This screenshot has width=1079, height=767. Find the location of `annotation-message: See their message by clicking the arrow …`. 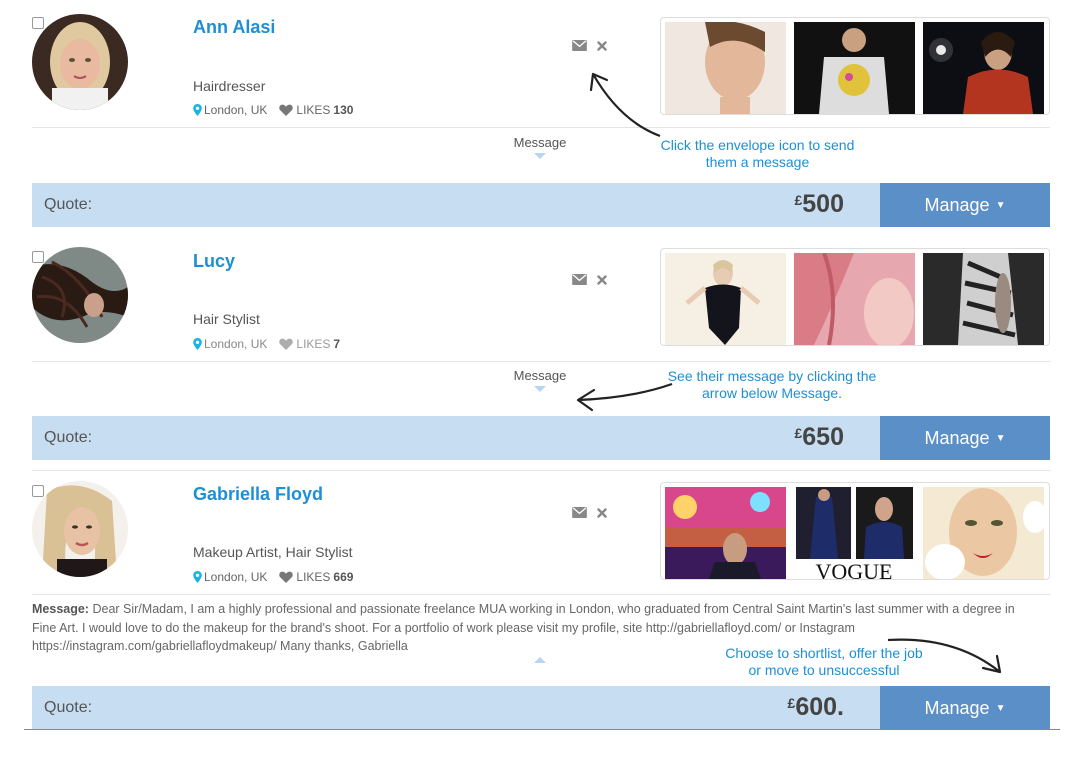

annotation-message: See their message by clicking the arrow … is located at coordinates (772, 385).